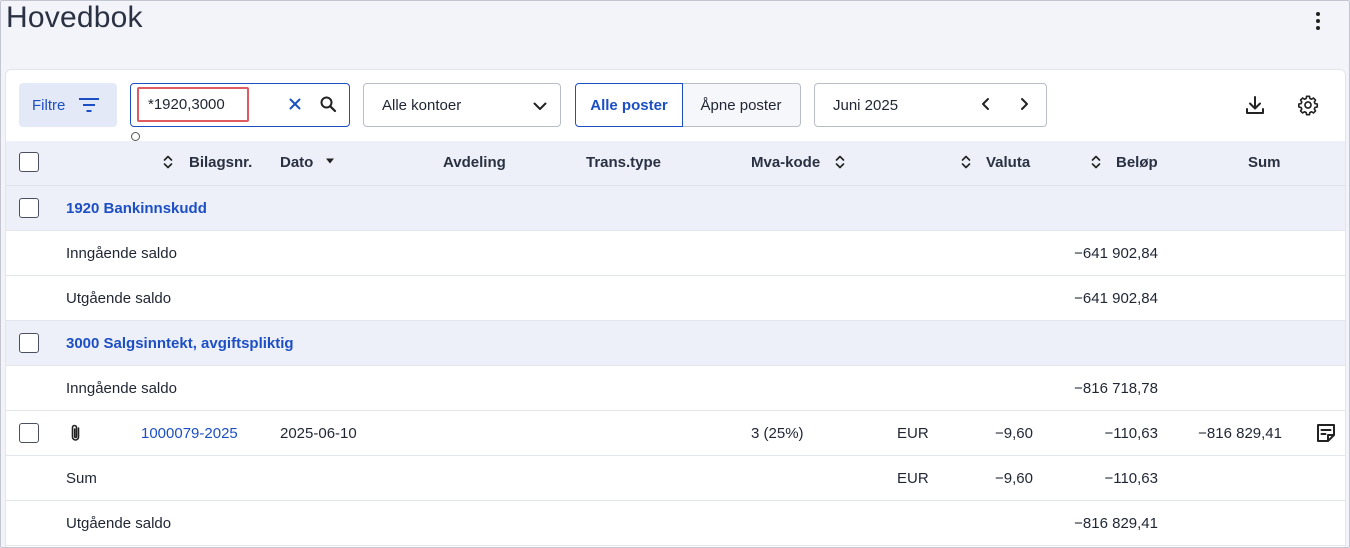  Describe the element at coordinates (1014, 478) in the screenshot. I see `sum-currency-amount: −9,60` at that location.